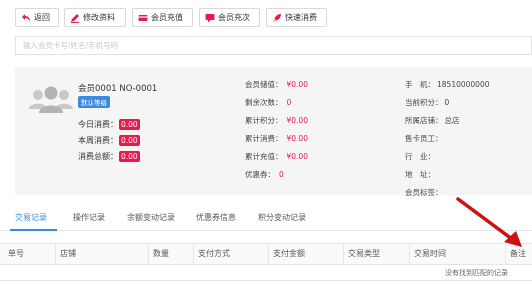 The image size is (532, 285). I want to click on accumulated-recharge-row: 累计充值： ¥0.00, so click(276, 156).